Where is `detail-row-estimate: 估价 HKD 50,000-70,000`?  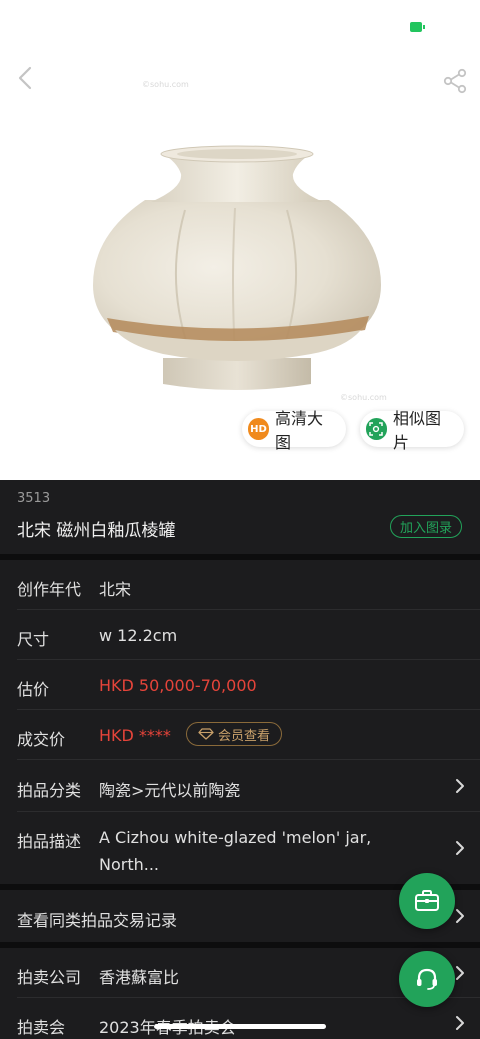
detail-row-estimate: 估价 HKD 50,000-70,000 is located at coordinates (240, 685).